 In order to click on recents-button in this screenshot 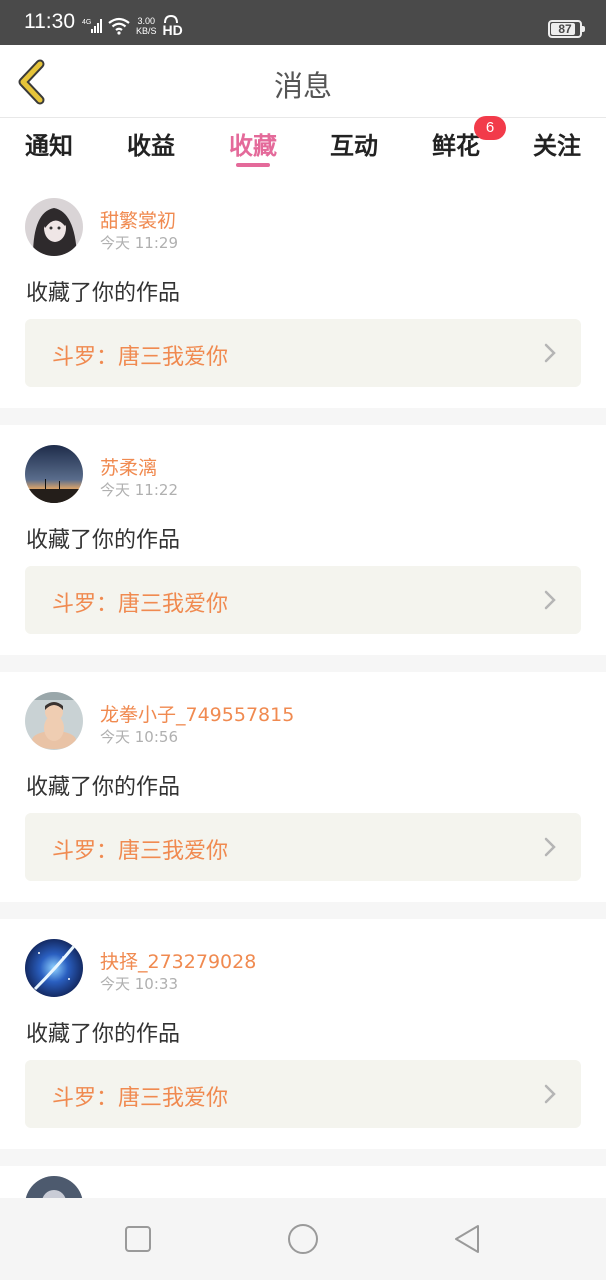, I will do `click(138, 1239)`.